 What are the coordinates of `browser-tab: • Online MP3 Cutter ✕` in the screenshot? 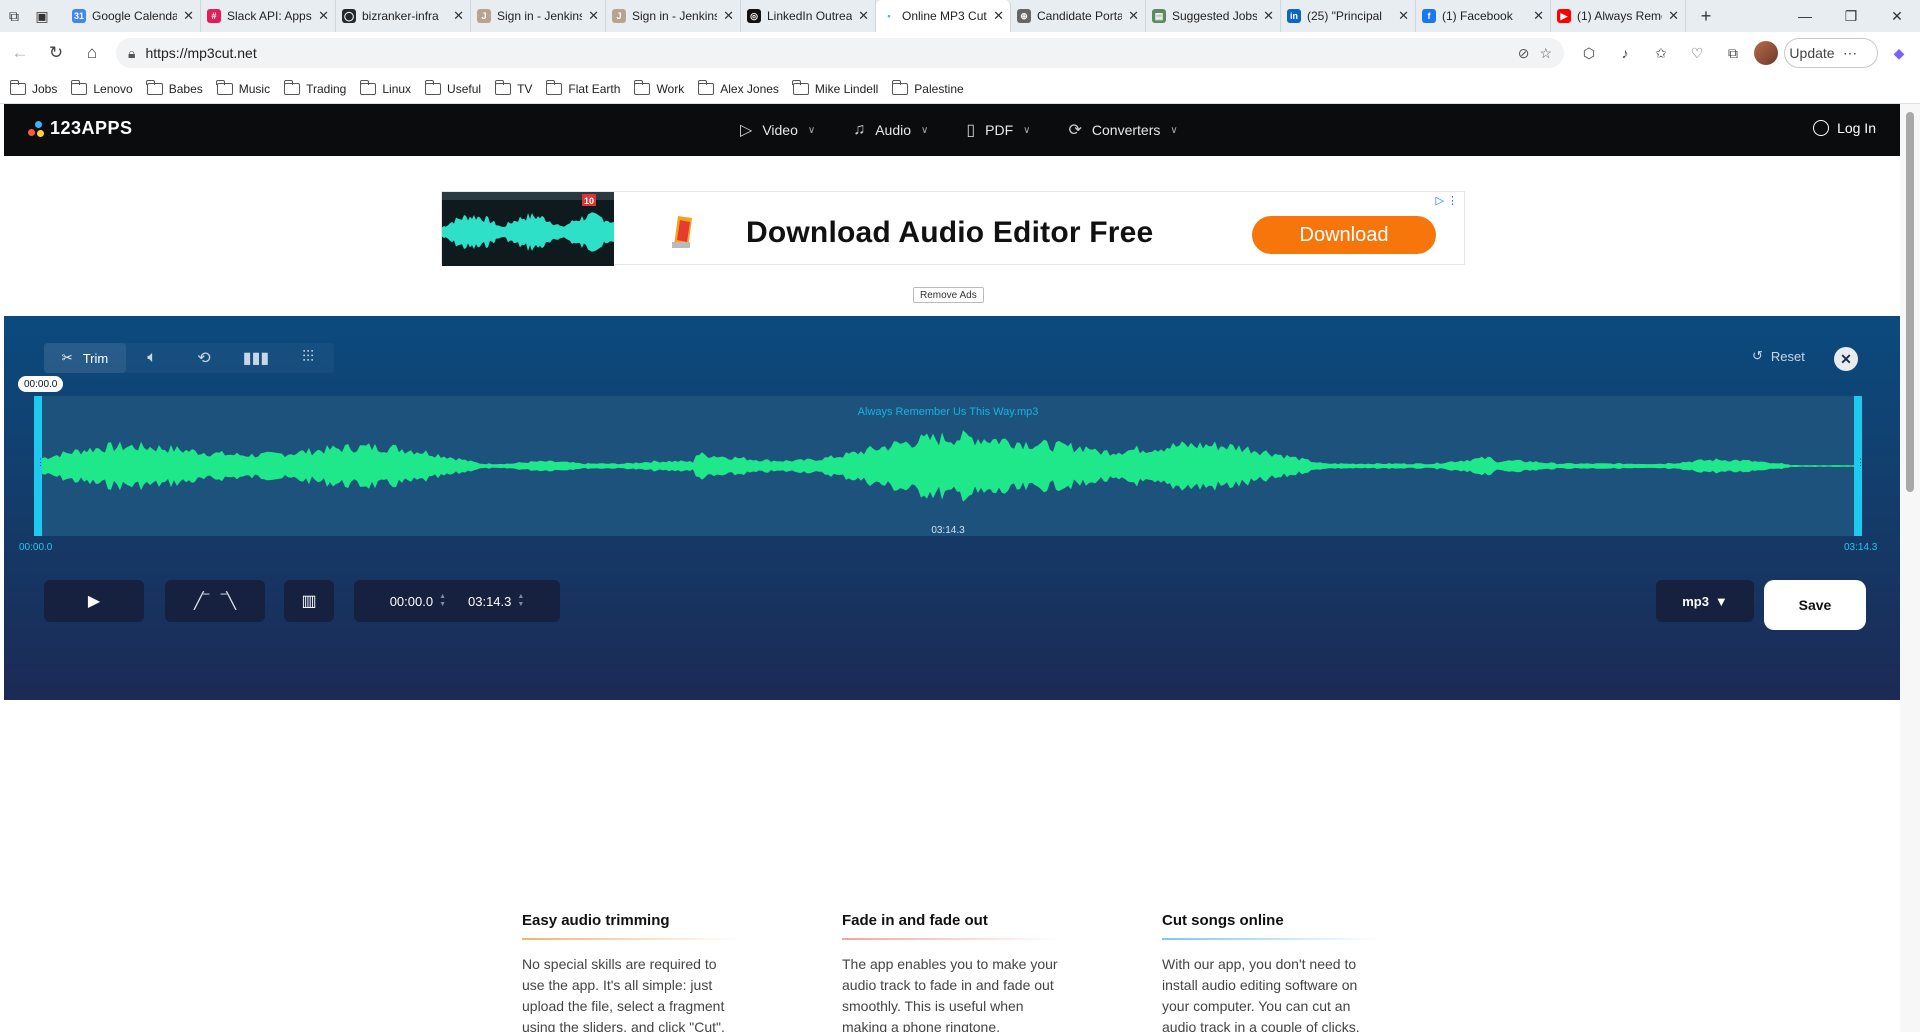 It's located at (943, 16).